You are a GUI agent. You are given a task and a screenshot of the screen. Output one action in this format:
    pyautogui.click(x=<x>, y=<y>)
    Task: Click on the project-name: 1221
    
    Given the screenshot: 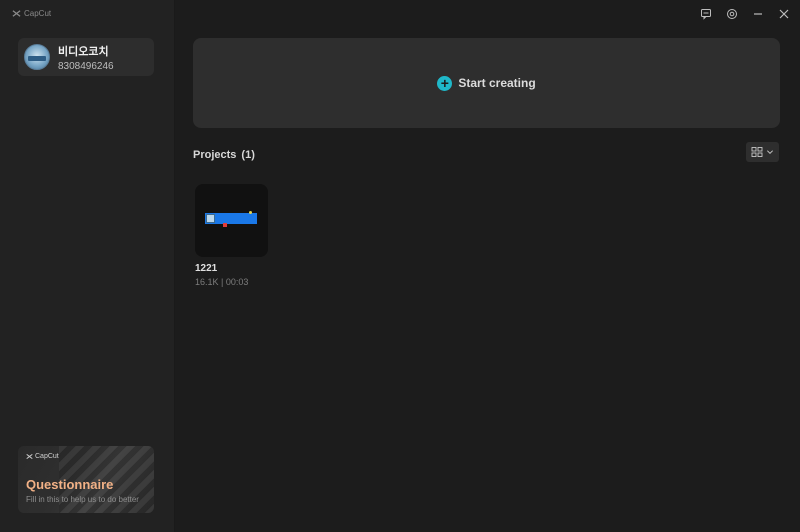 What is the action you would take?
    pyautogui.click(x=206, y=268)
    